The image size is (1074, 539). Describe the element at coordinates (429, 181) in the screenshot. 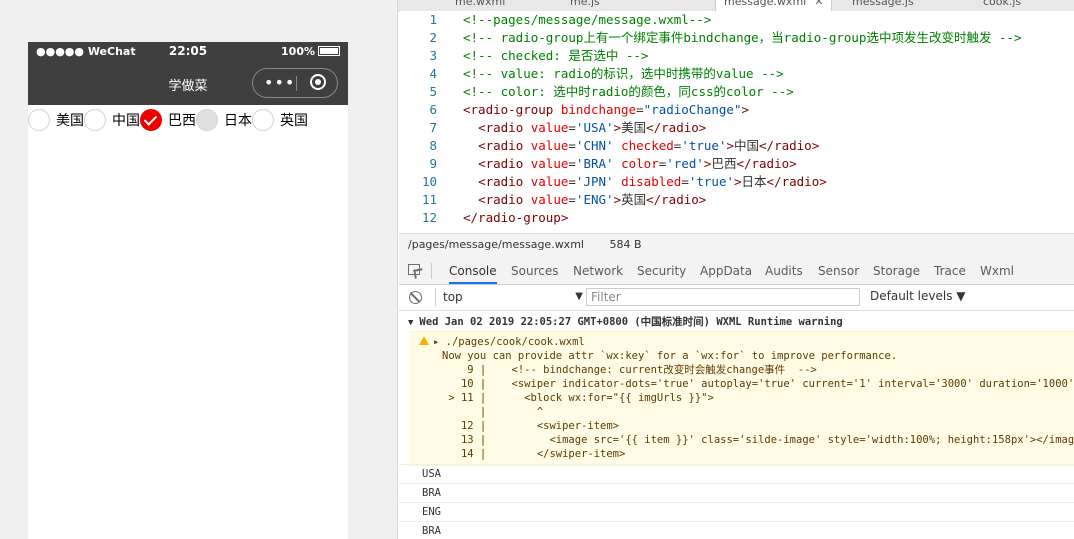

I see `line-number: 10` at that location.